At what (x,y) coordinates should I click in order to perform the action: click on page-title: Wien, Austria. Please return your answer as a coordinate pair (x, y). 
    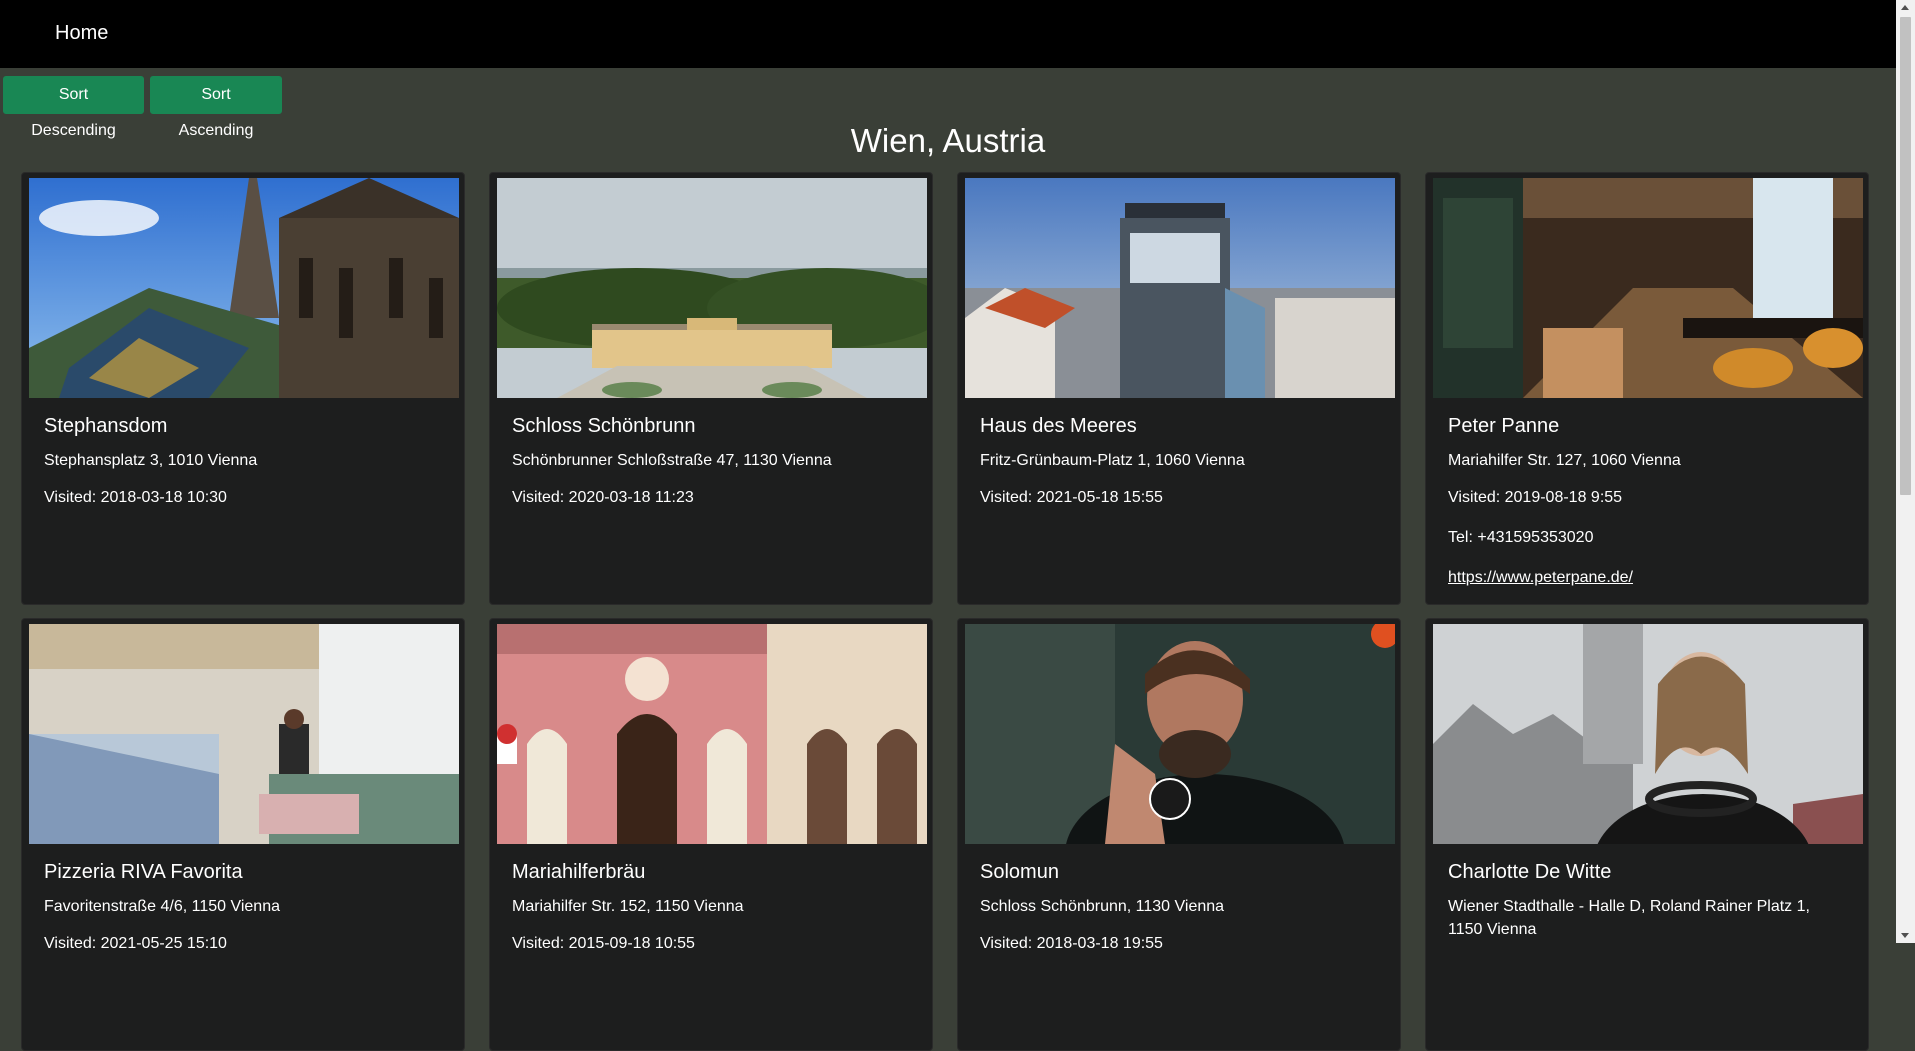
    Looking at the image, I should click on (948, 140).